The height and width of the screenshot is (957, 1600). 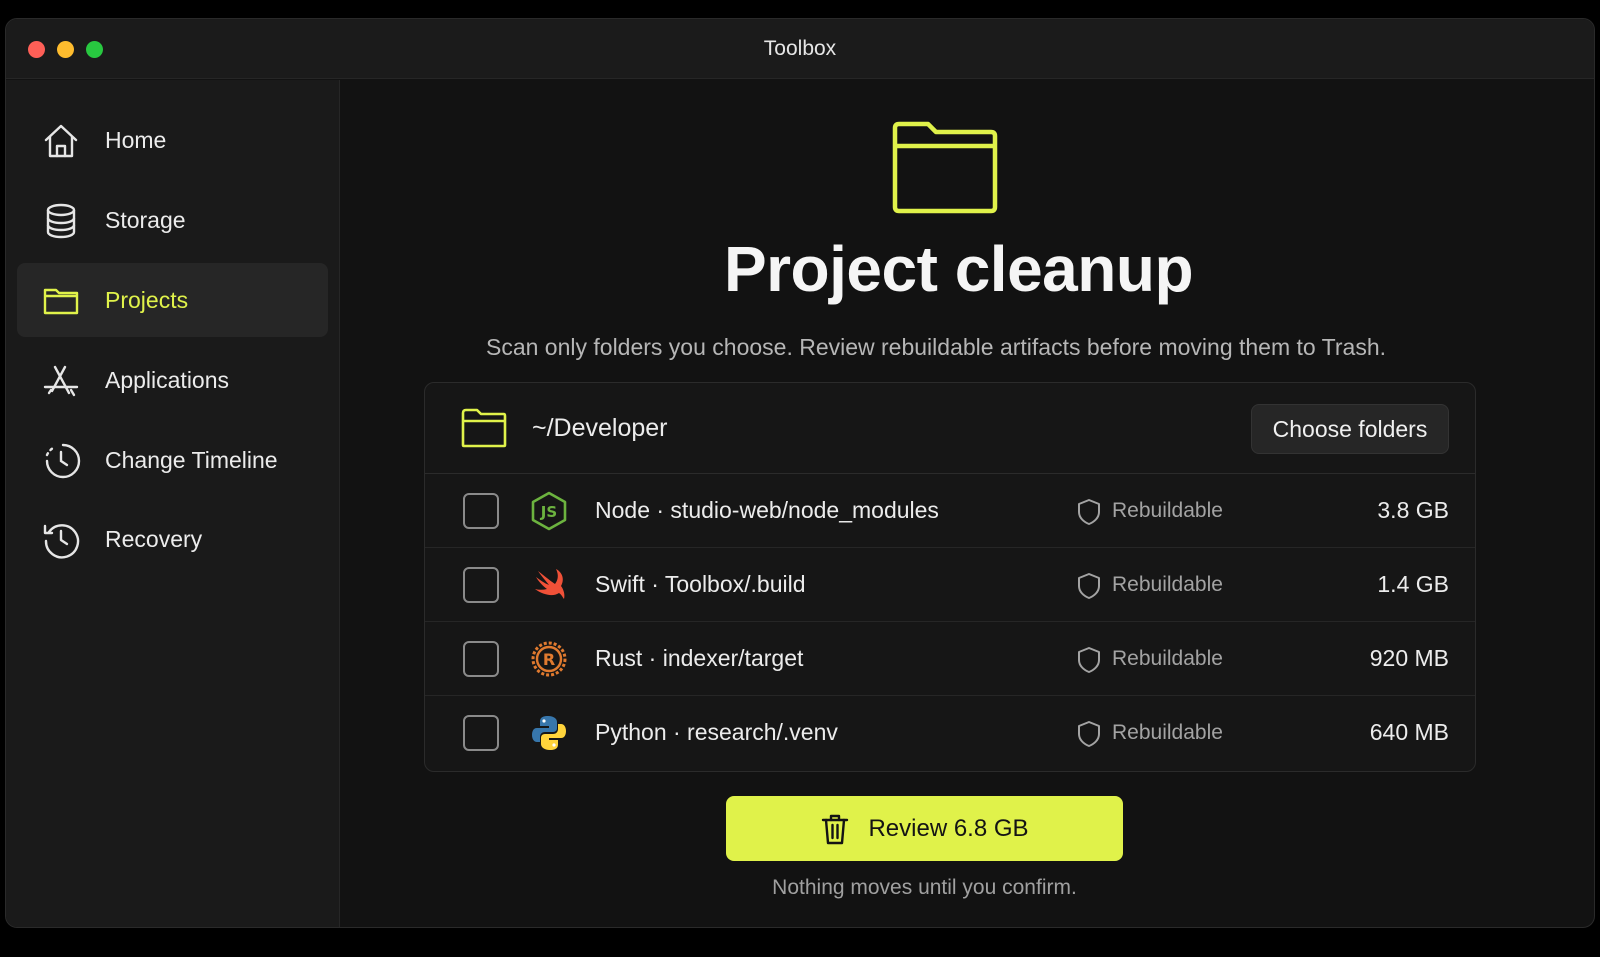 What do you see at coordinates (167, 379) in the screenshot?
I see `sidebar-item-label: Applications` at bounding box center [167, 379].